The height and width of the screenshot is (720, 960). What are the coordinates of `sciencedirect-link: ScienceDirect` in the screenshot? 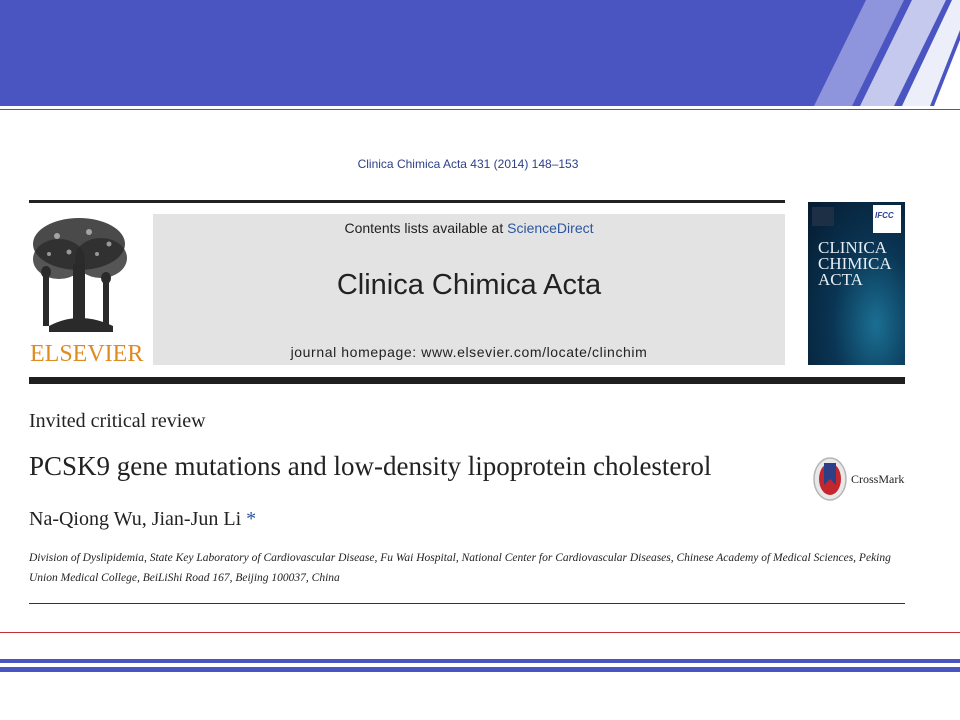 It's located at (550, 228).